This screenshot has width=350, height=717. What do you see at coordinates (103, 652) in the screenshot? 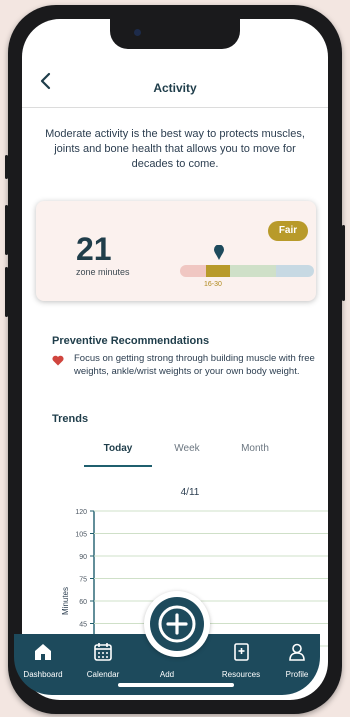
I see `calendar-icon` at bounding box center [103, 652].